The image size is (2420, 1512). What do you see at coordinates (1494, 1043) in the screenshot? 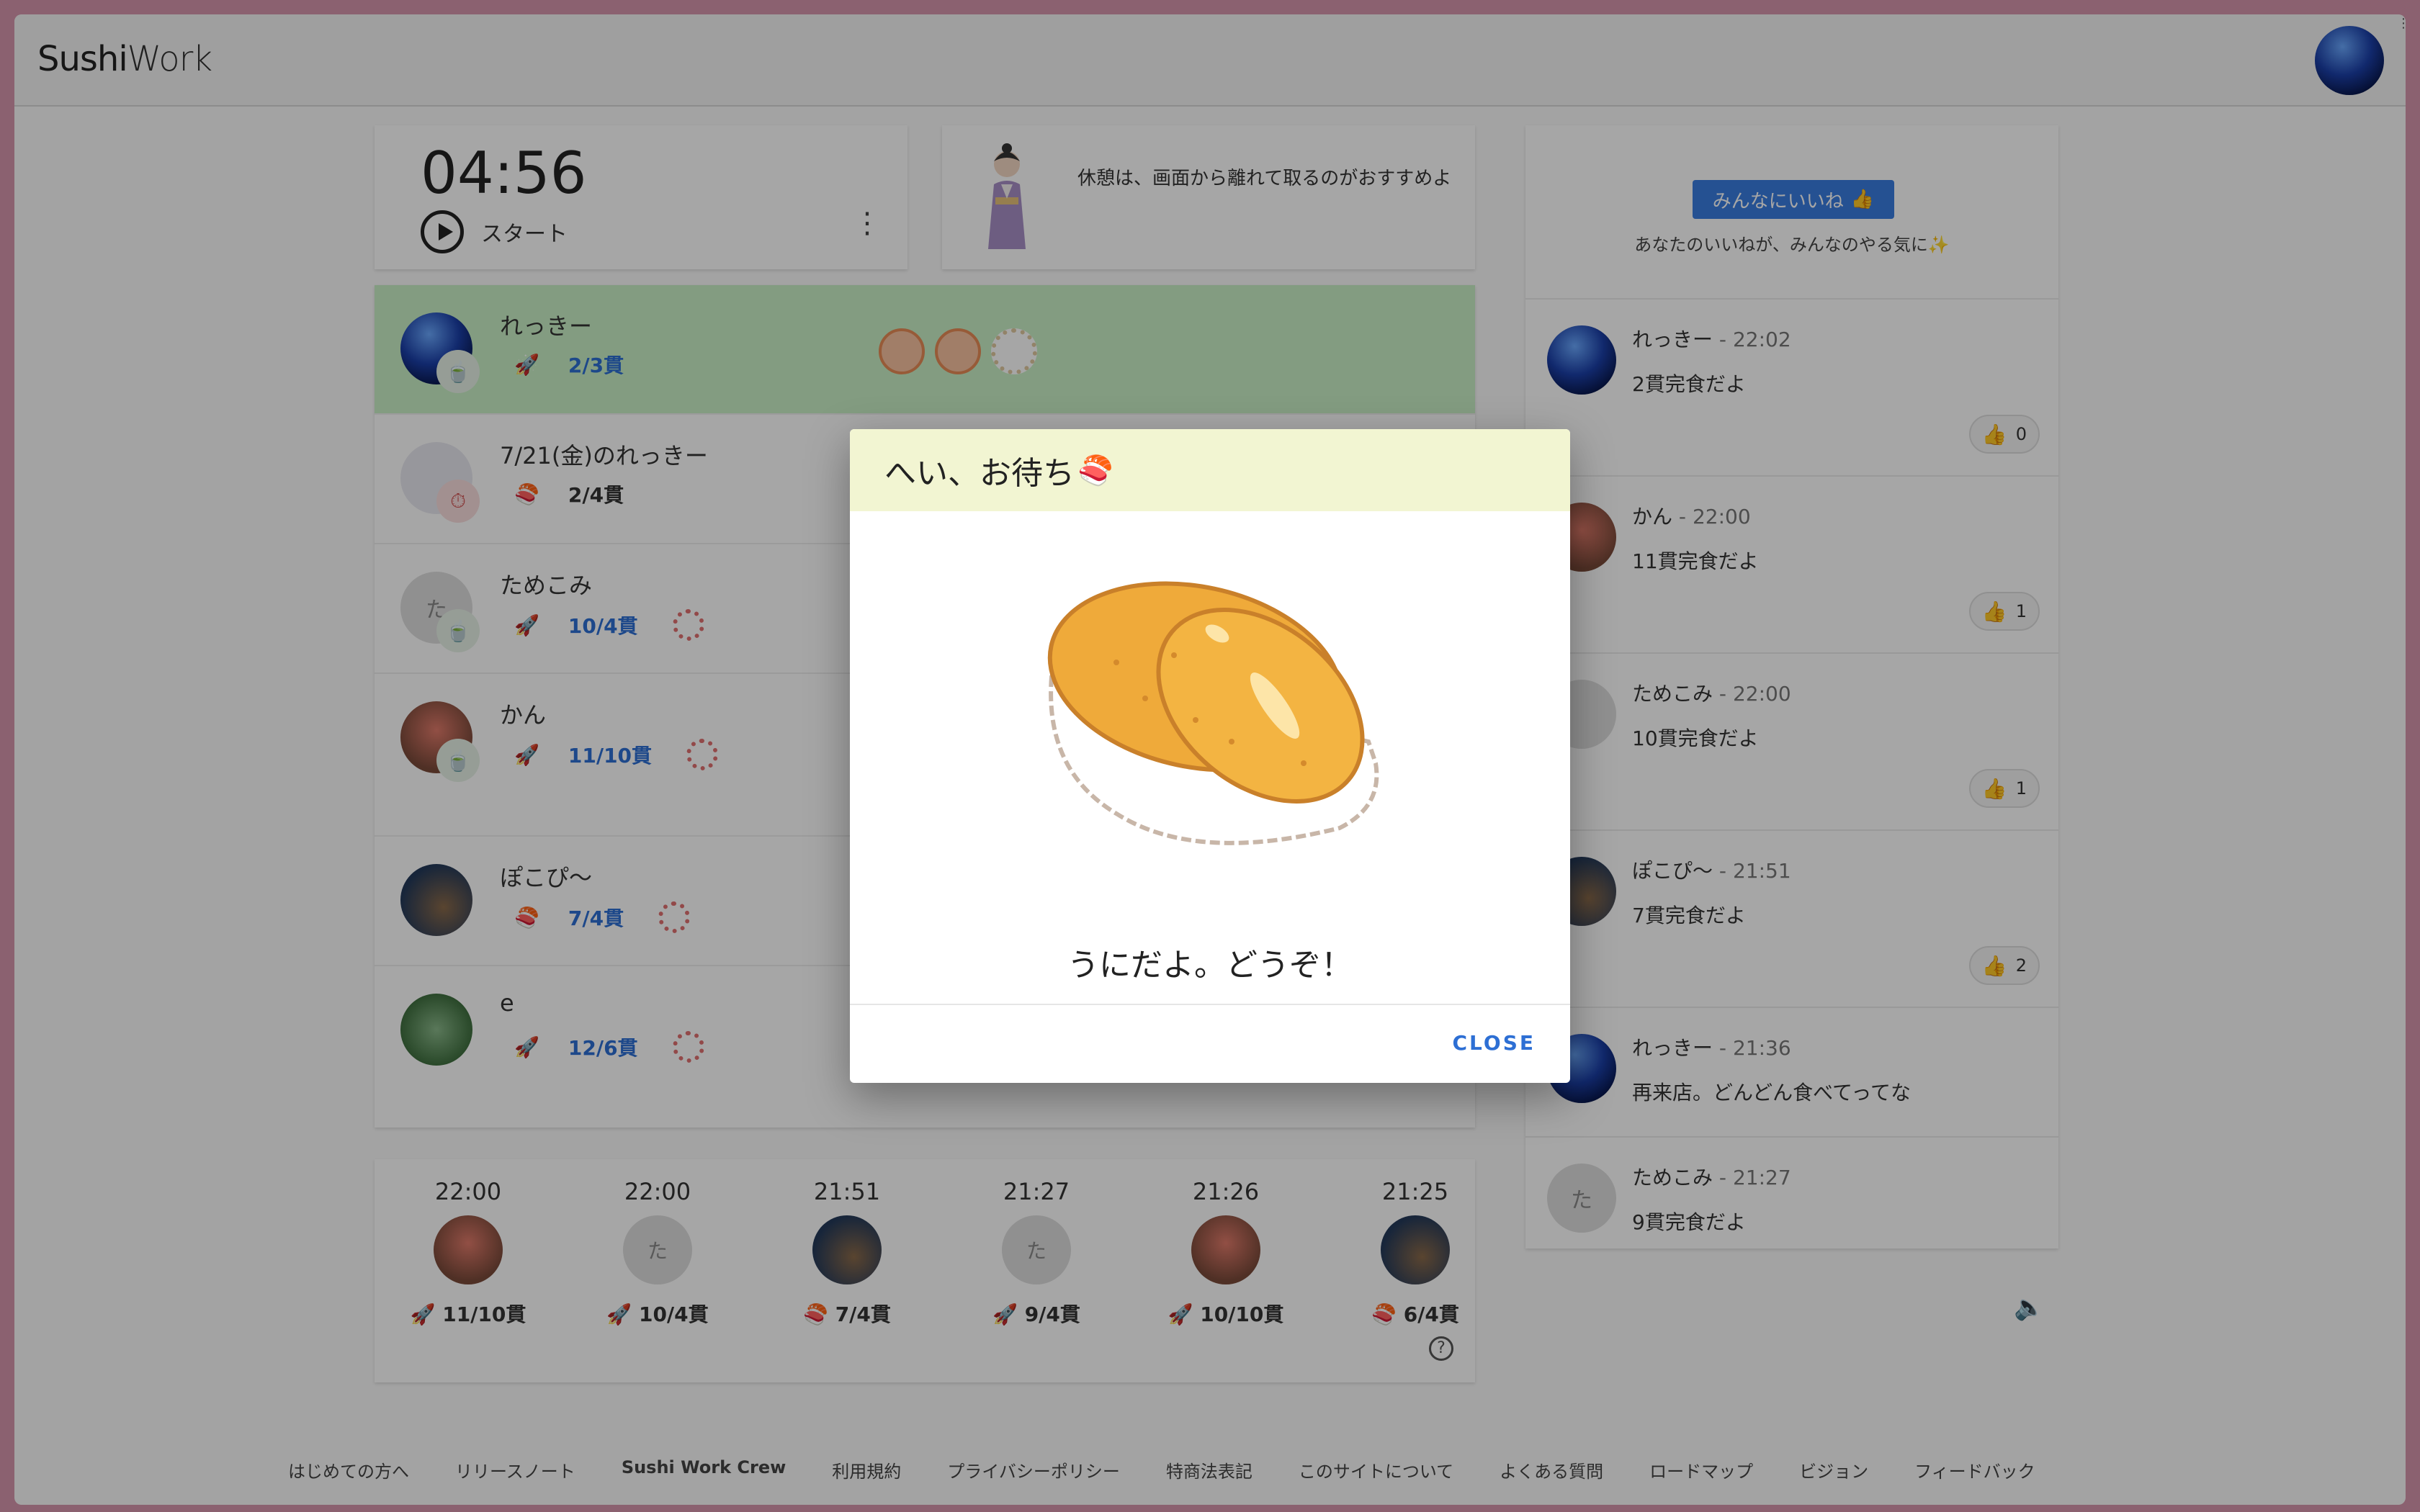
I see `close-button: CLOSE` at bounding box center [1494, 1043].